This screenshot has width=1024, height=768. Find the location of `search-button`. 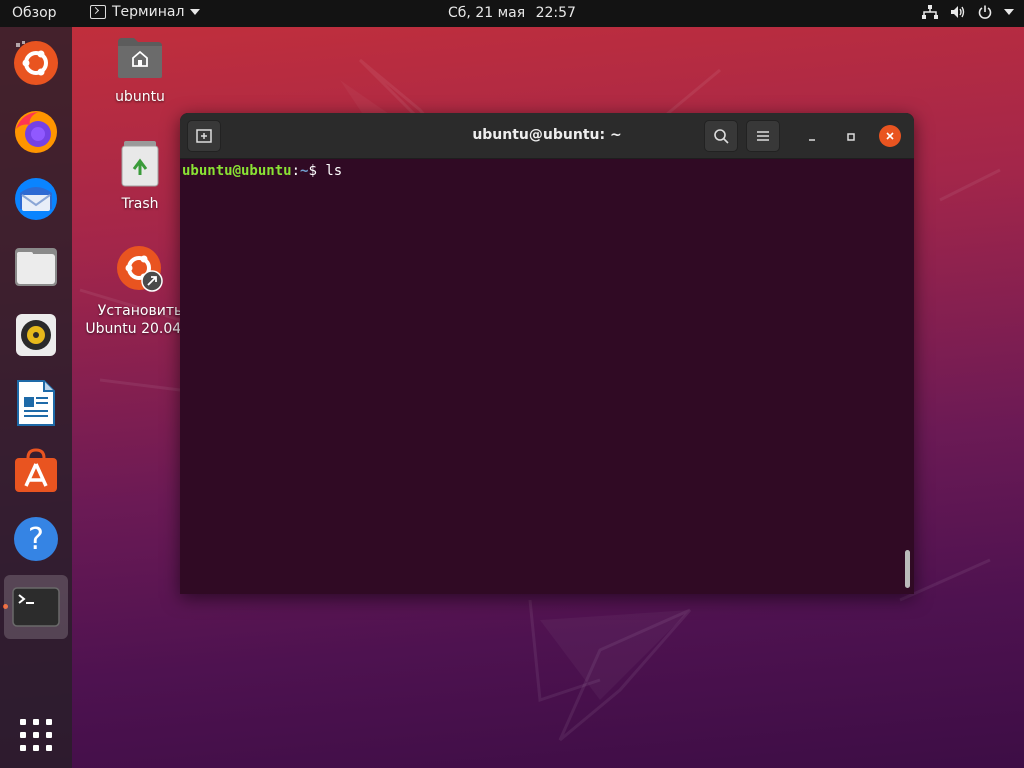

search-button is located at coordinates (721, 136).